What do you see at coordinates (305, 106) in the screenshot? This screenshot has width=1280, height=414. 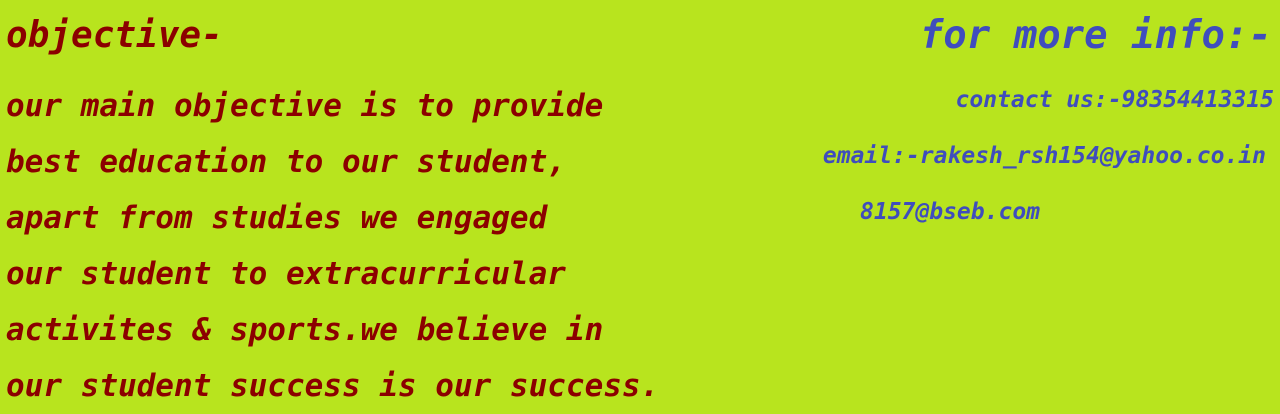 I see `objective-line: our main objective is to provide` at bounding box center [305, 106].